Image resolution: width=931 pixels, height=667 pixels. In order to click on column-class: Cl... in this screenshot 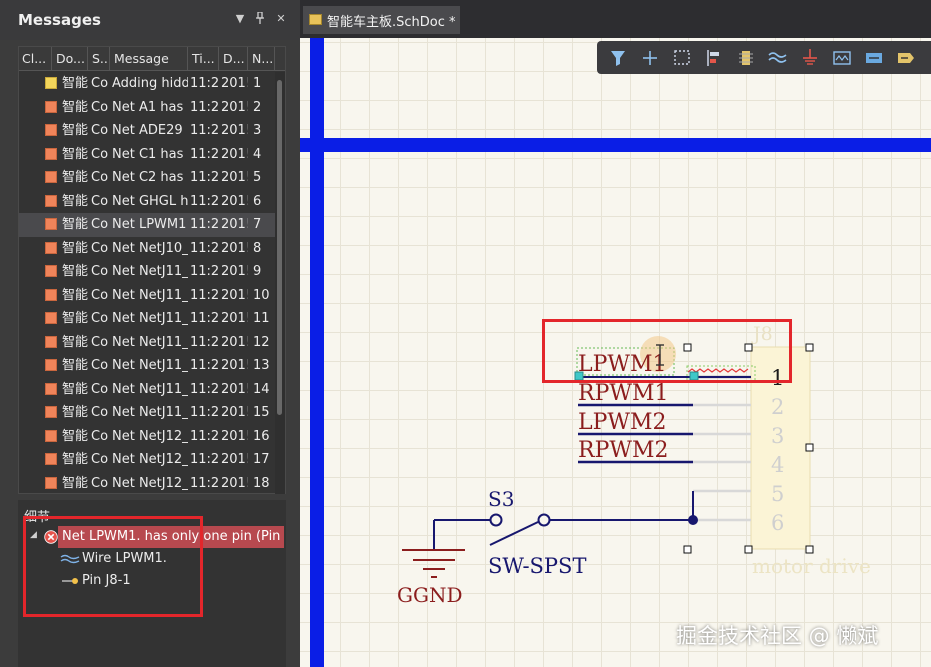, I will do `click(35, 59)`.